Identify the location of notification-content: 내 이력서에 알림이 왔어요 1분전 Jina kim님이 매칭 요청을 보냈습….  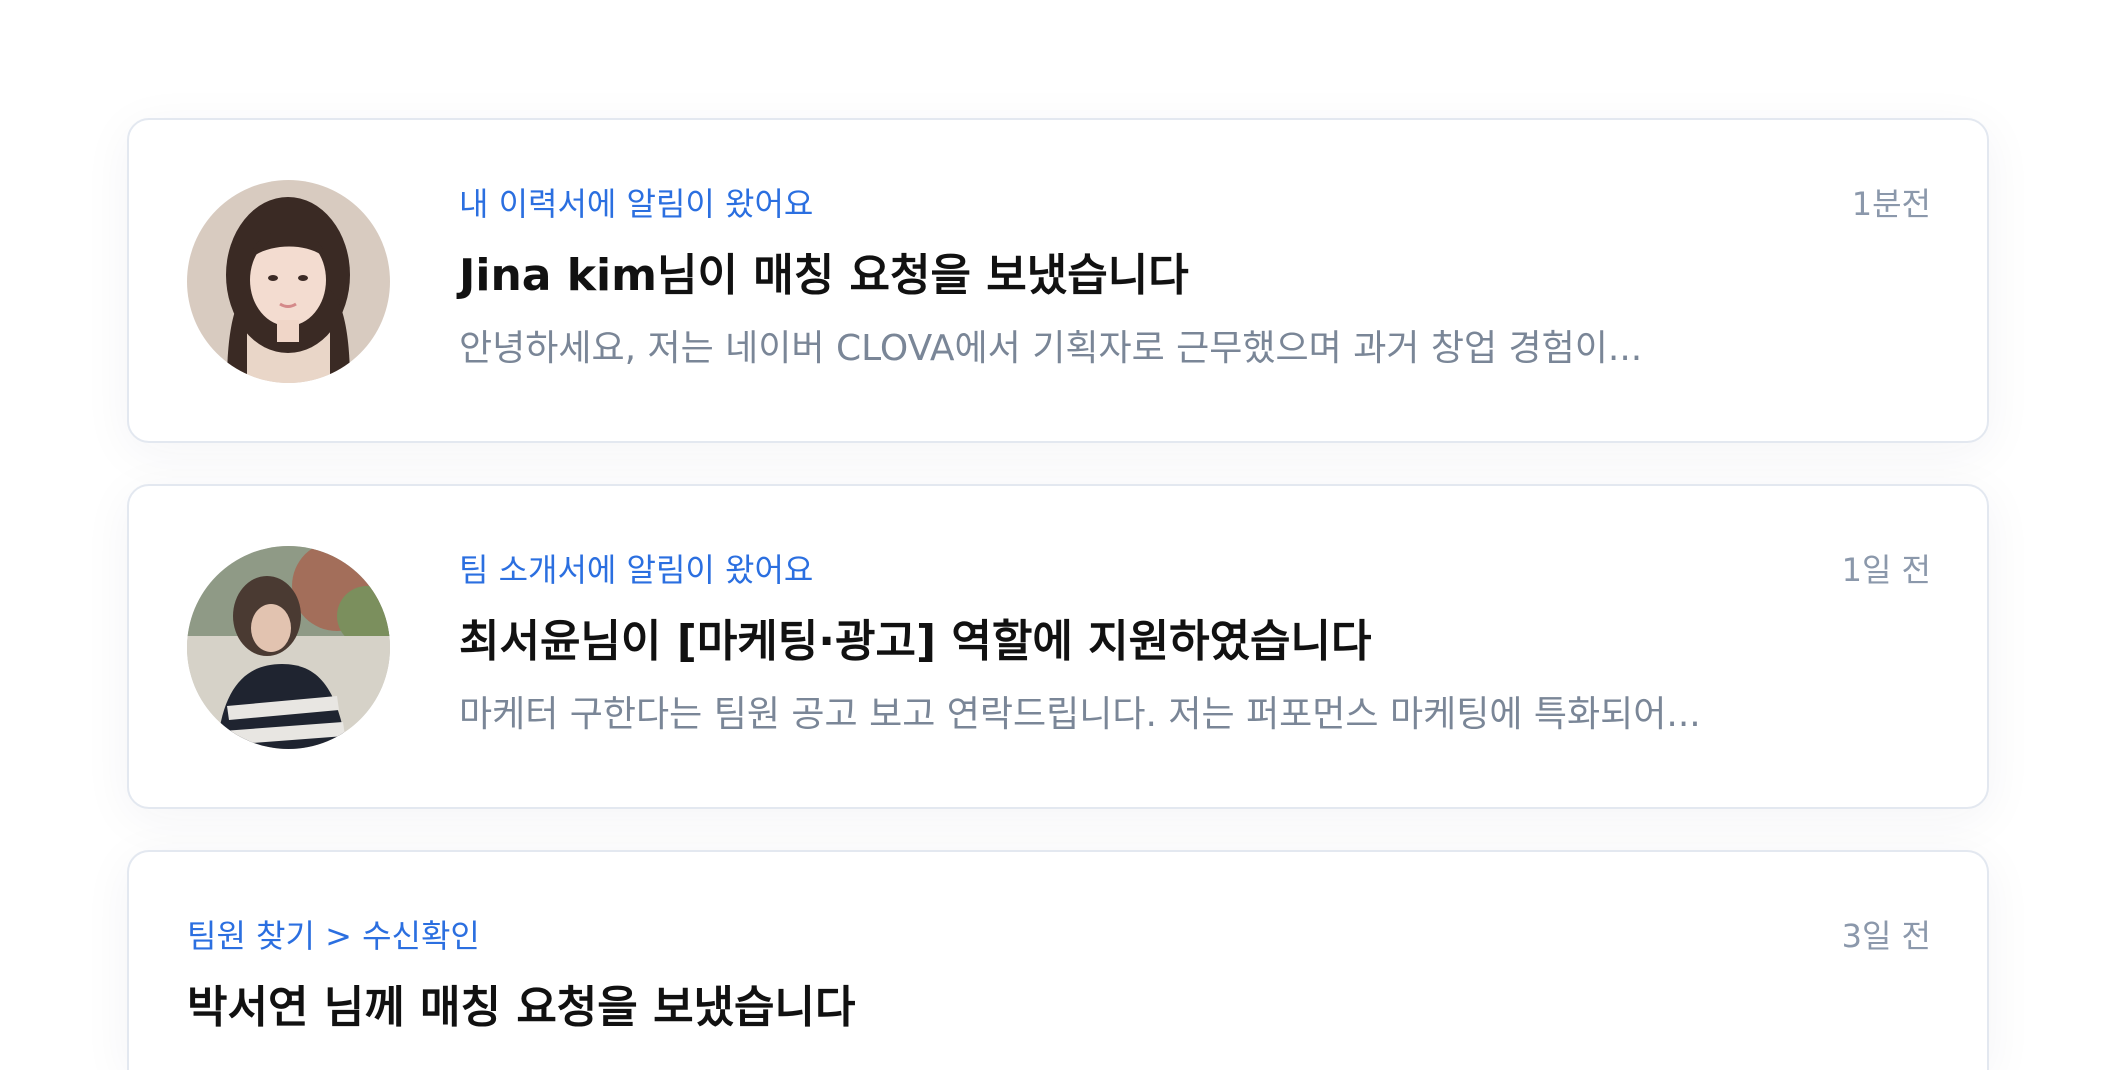
(1195, 278).